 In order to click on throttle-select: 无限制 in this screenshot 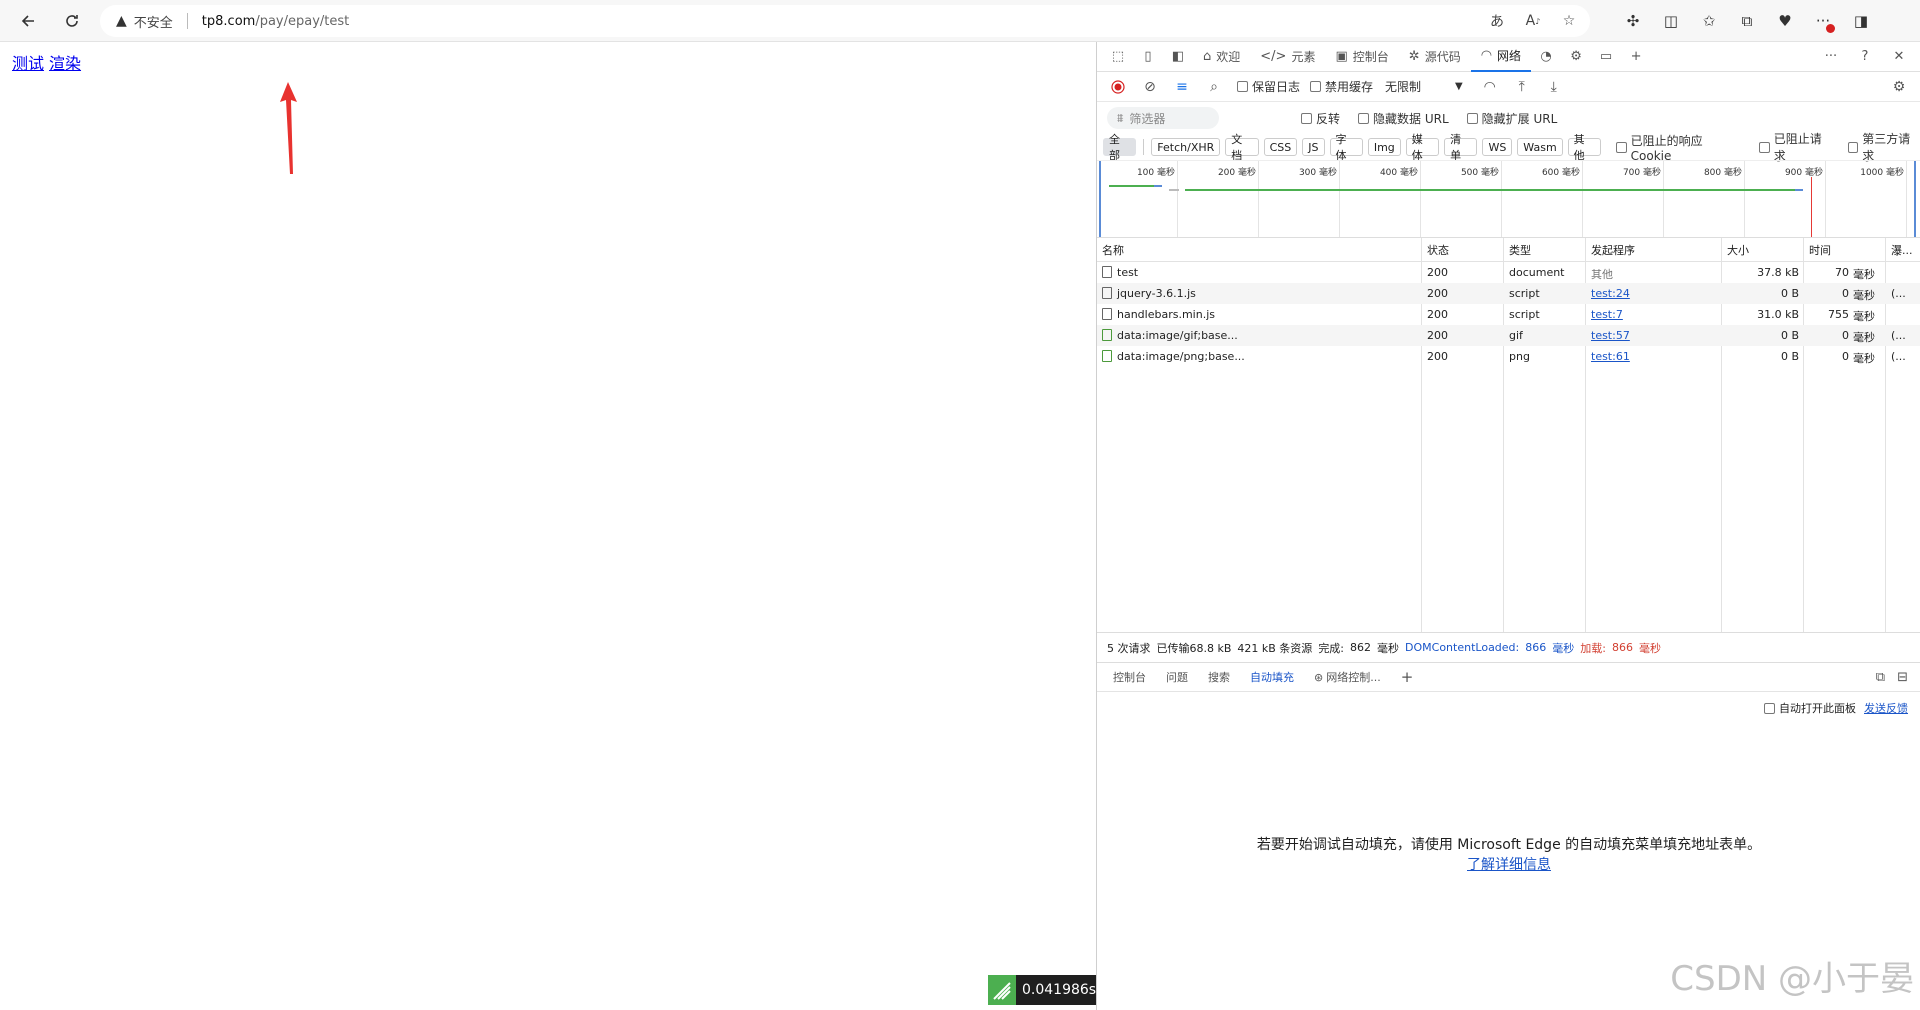, I will do `click(1403, 86)`.